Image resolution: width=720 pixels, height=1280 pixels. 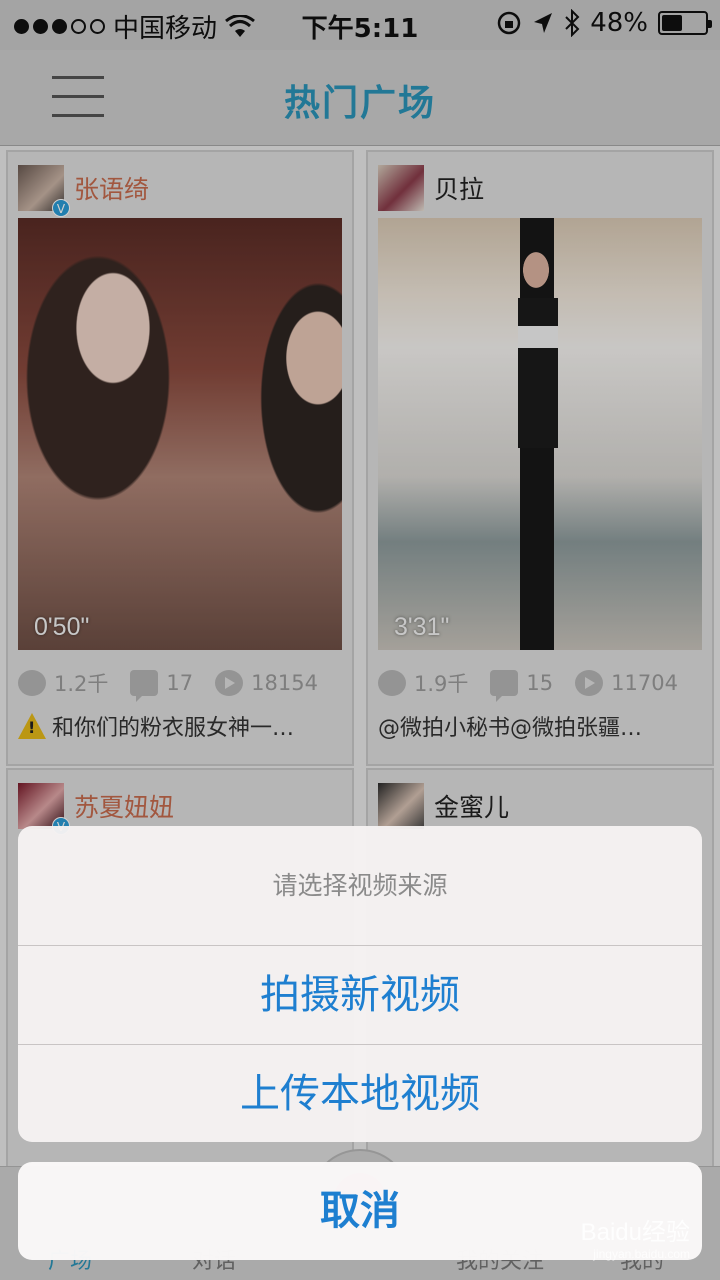 I want to click on watermark-url: jingyan.baidu.com, so click(x=641, y=1254).